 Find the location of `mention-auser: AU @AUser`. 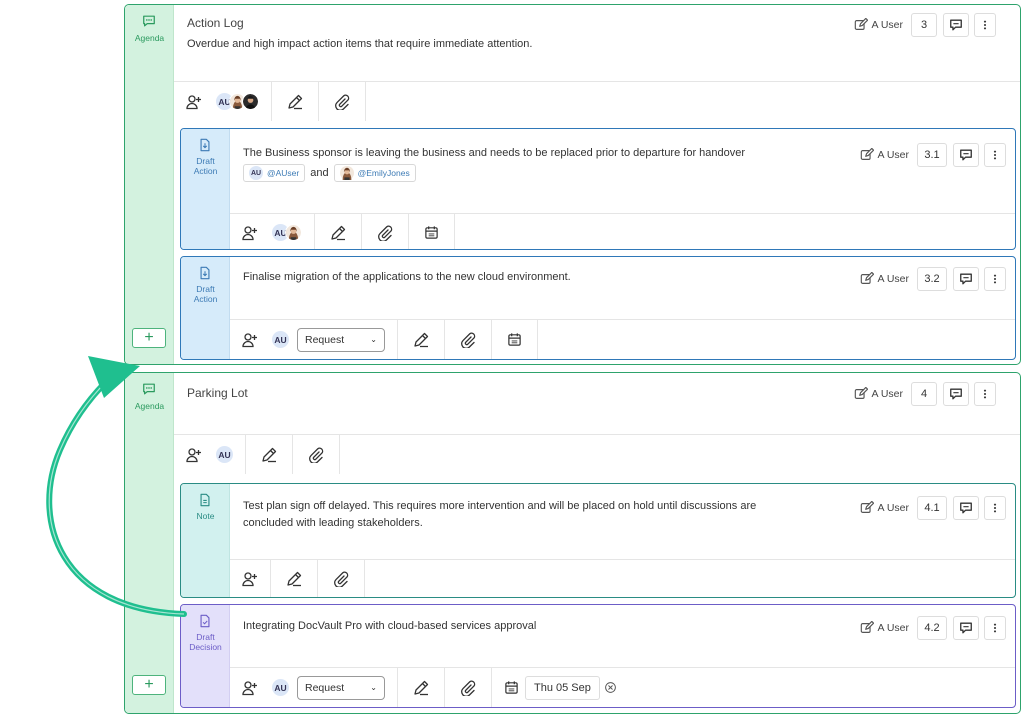

mention-auser: AU @AUser is located at coordinates (274, 173).